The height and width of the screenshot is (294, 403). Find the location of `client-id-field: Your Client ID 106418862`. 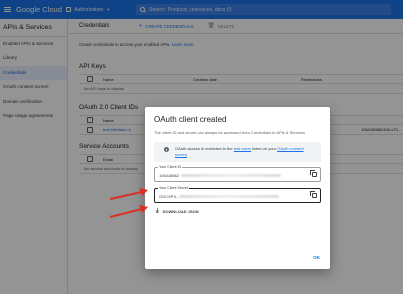

client-id-field: Your Client ID 106418862 is located at coordinates (237, 173).